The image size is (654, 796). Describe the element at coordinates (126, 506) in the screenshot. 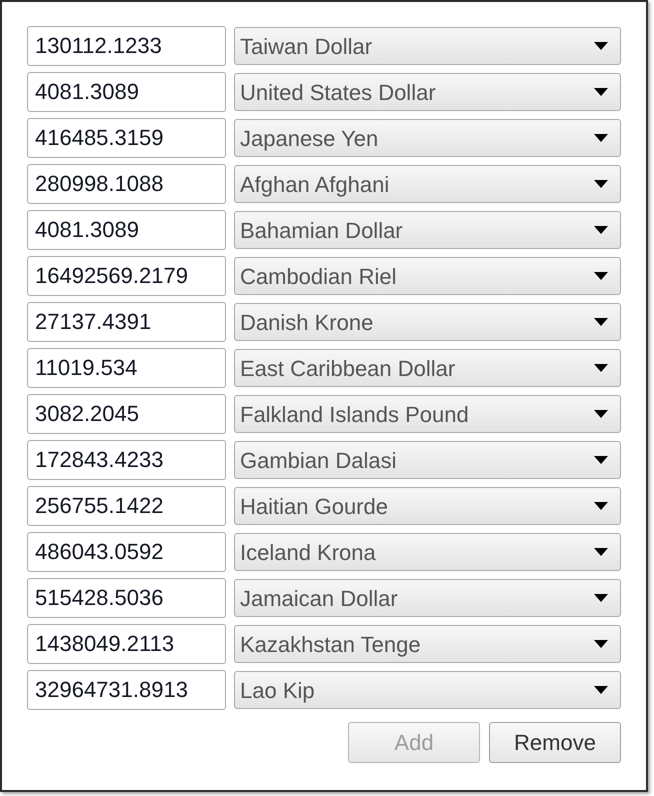

I see `amount-field: 256755.1422` at that location.